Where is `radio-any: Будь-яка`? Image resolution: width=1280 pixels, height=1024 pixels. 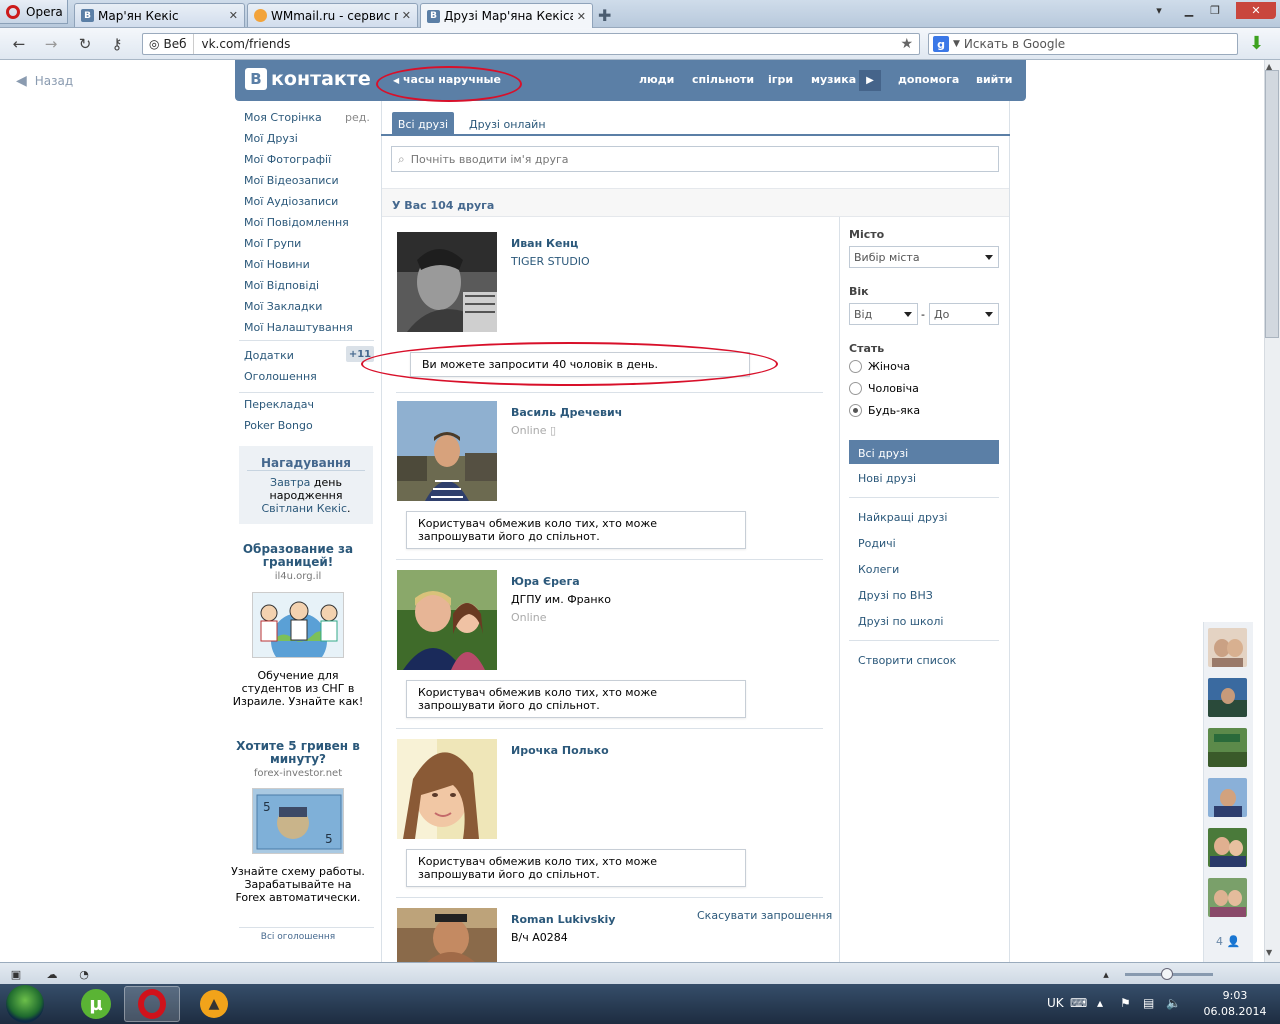 radio-any: Будь-яка is located at coordinates (884, 410).